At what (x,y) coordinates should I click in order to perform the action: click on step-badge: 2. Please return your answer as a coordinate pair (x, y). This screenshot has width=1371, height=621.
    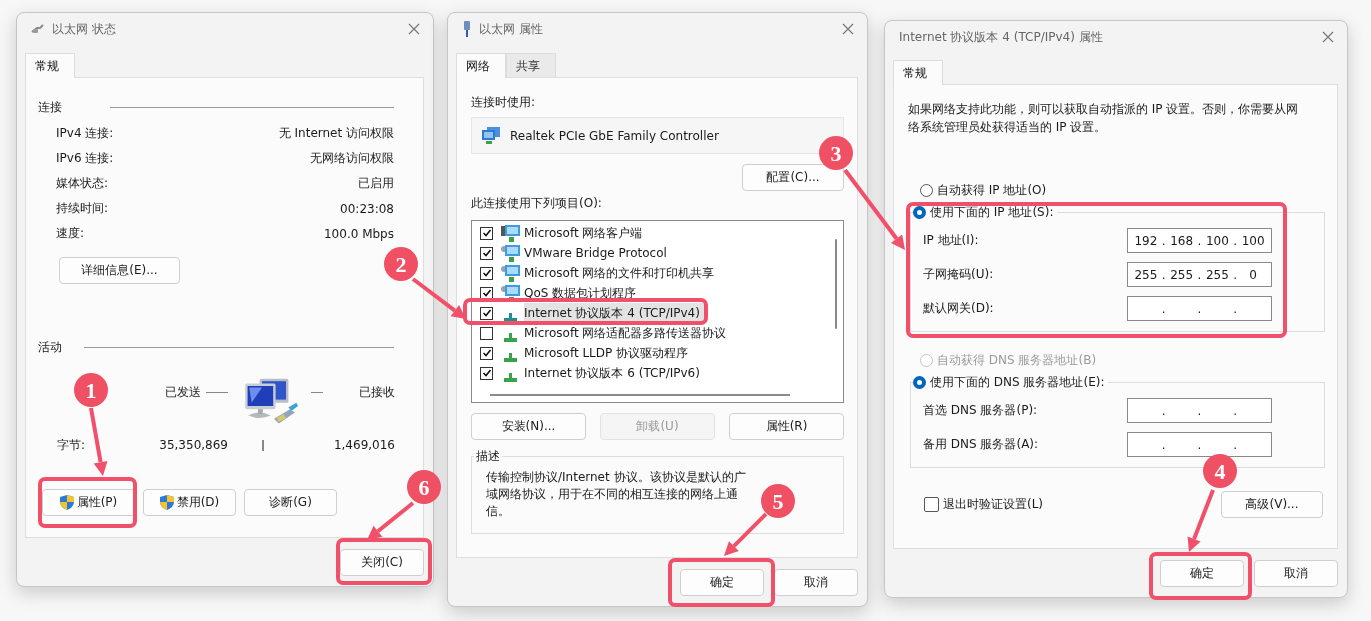
    Looking at the image, I should click on (401, 264).